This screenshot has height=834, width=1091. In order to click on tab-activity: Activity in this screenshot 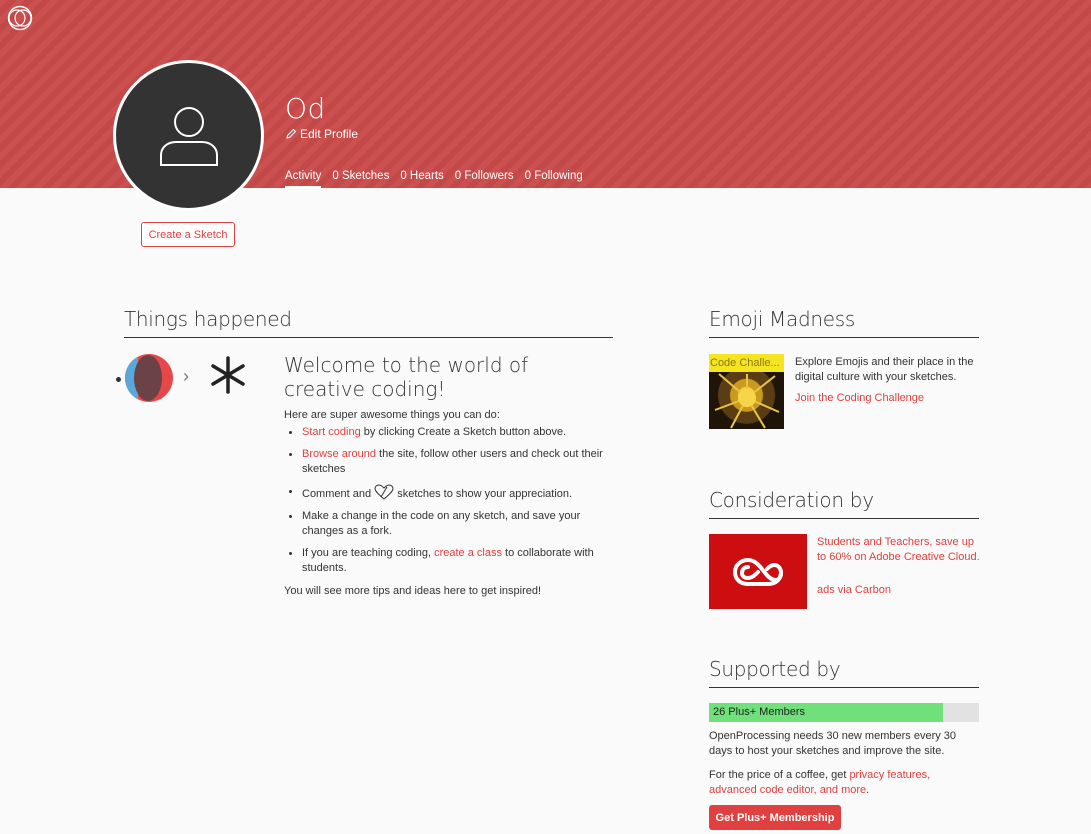, I will do `click(303, 179)`.